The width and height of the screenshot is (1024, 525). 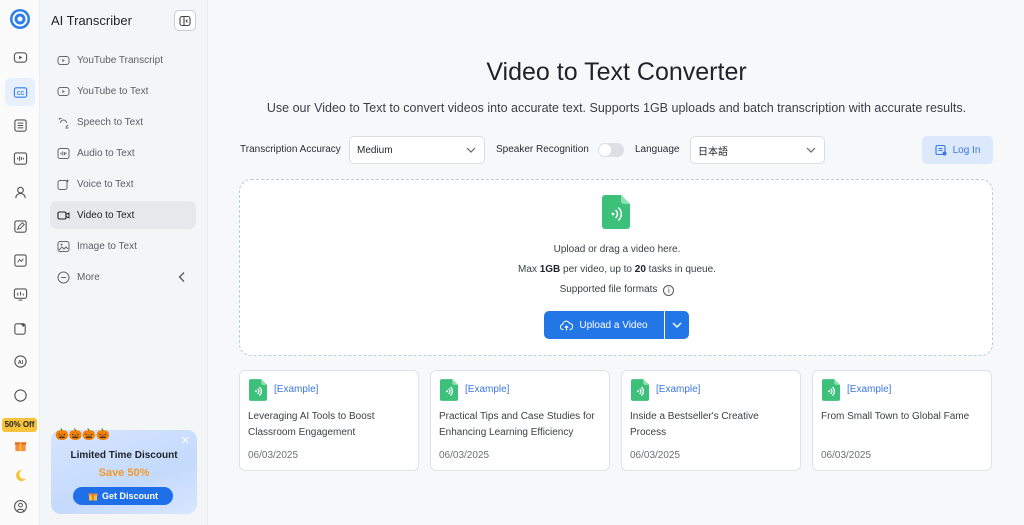 I want to click on accuracy-value: Medium, so click(x=375, y=150).